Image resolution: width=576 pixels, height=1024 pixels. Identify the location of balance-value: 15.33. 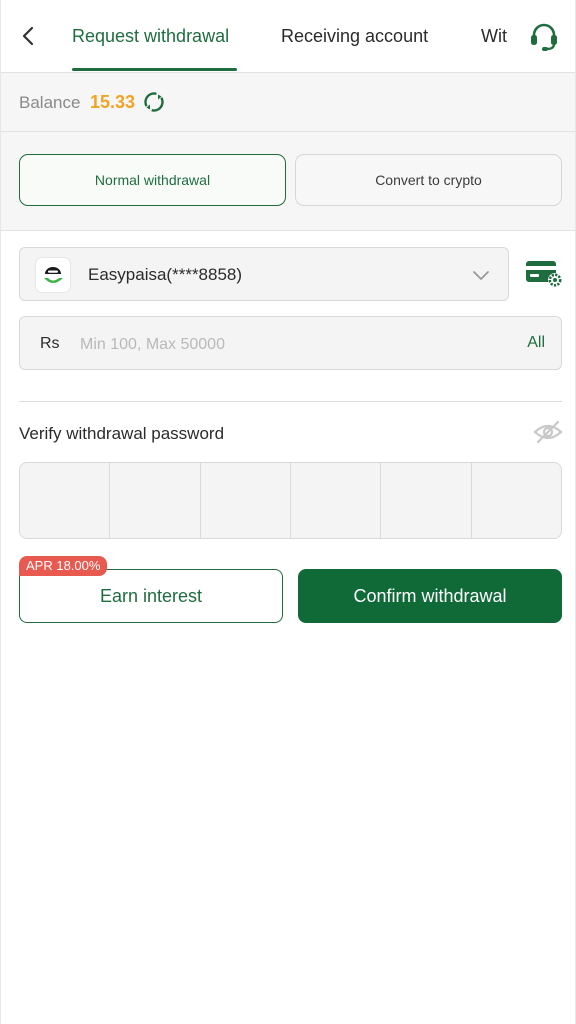
(113, 102).